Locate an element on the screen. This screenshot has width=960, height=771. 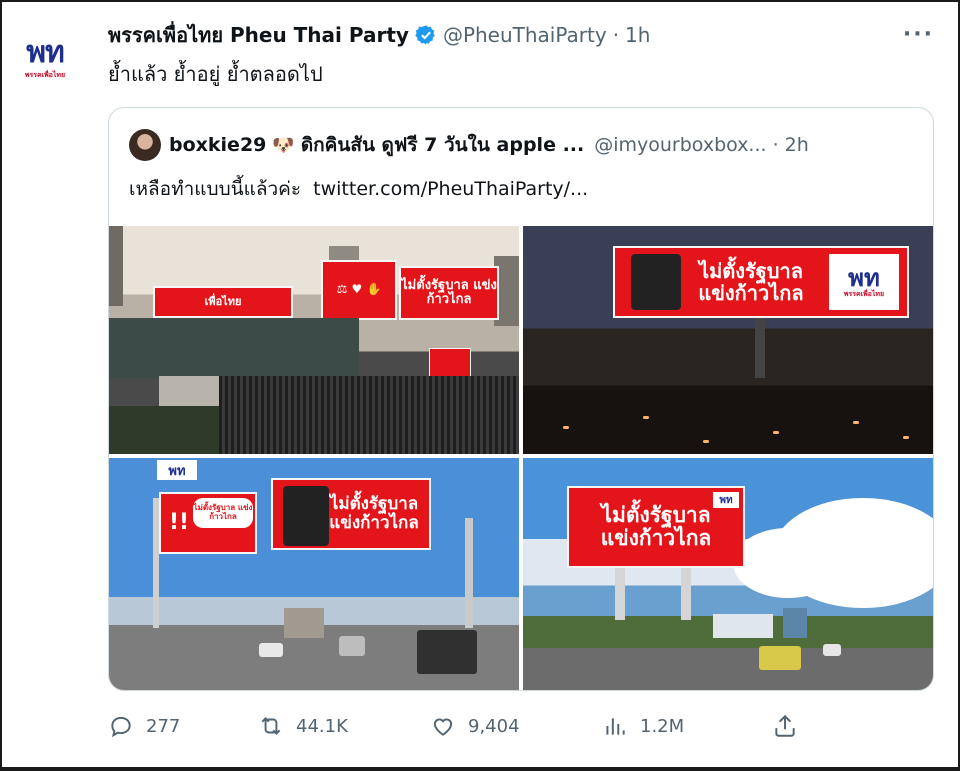
views-action: 1.2M is located at coordinates (643, 726).